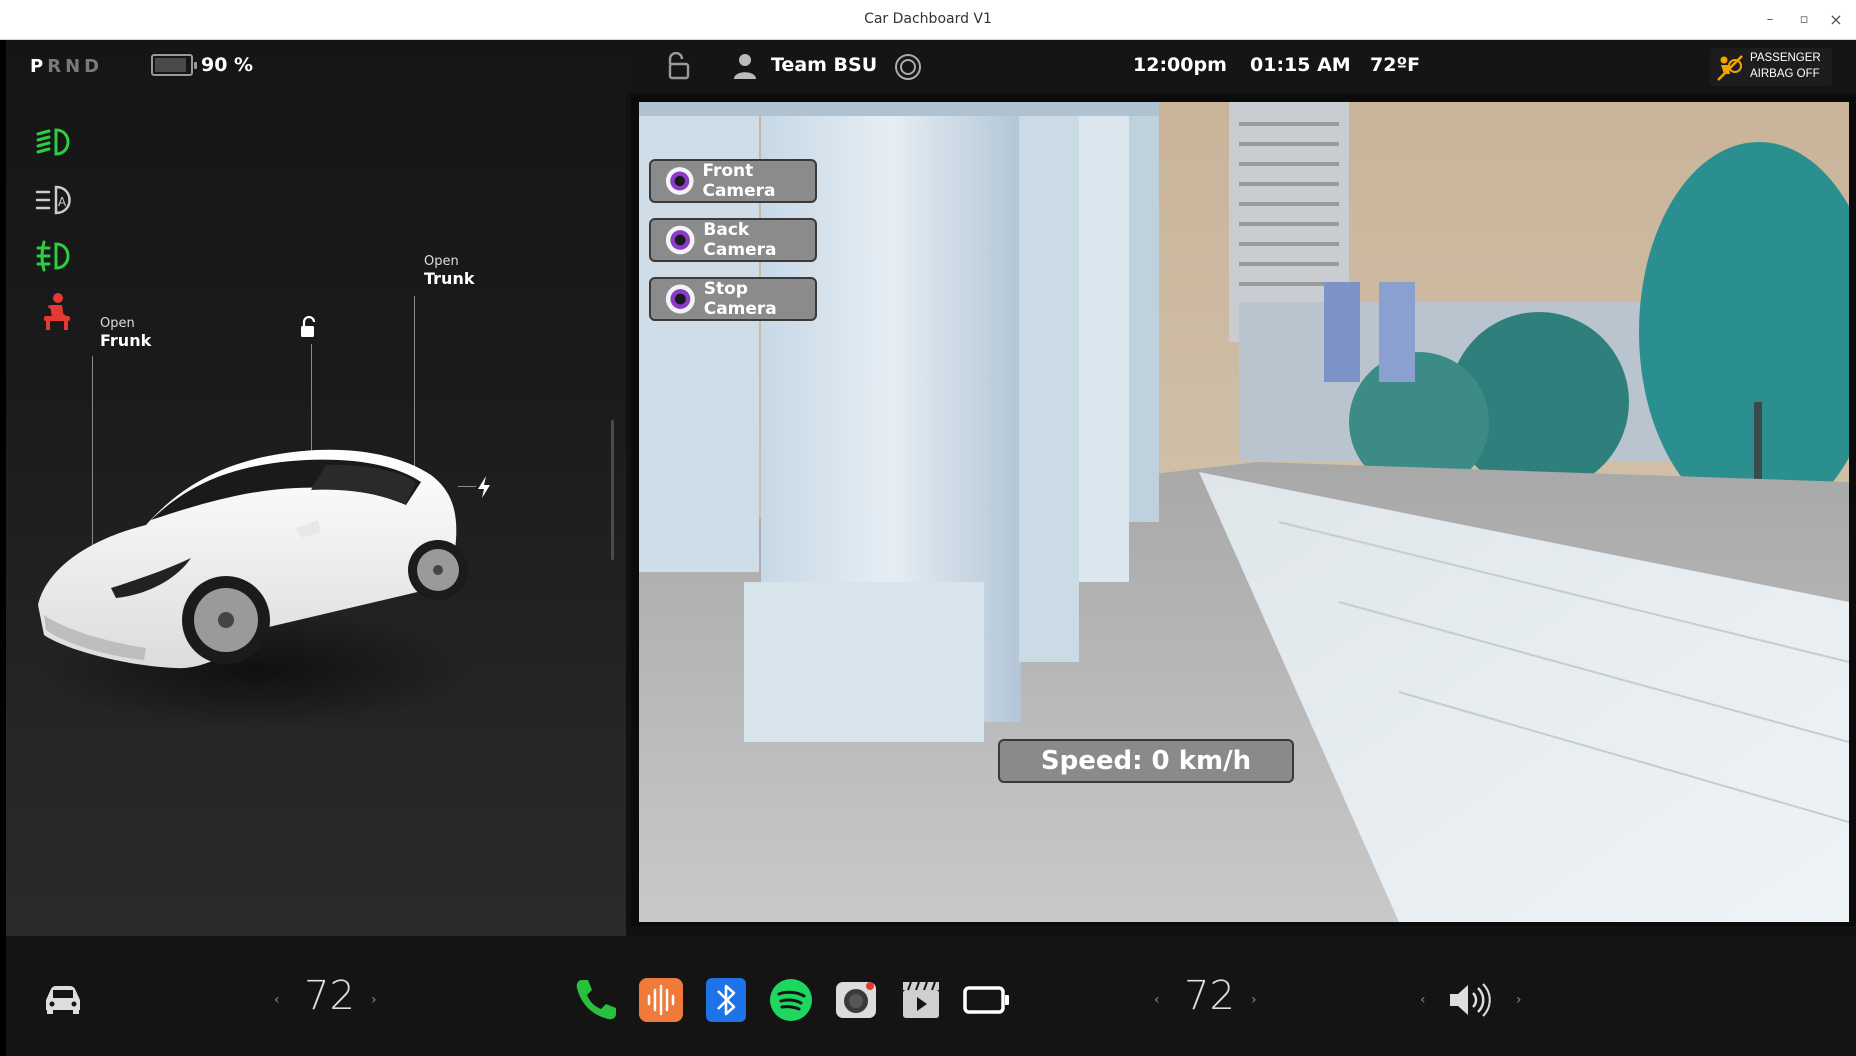  What do you see at coordinates (739, 181) in the screenshot?
I see `front-camera-label: Front Camera` at bounding box center [739, 181].